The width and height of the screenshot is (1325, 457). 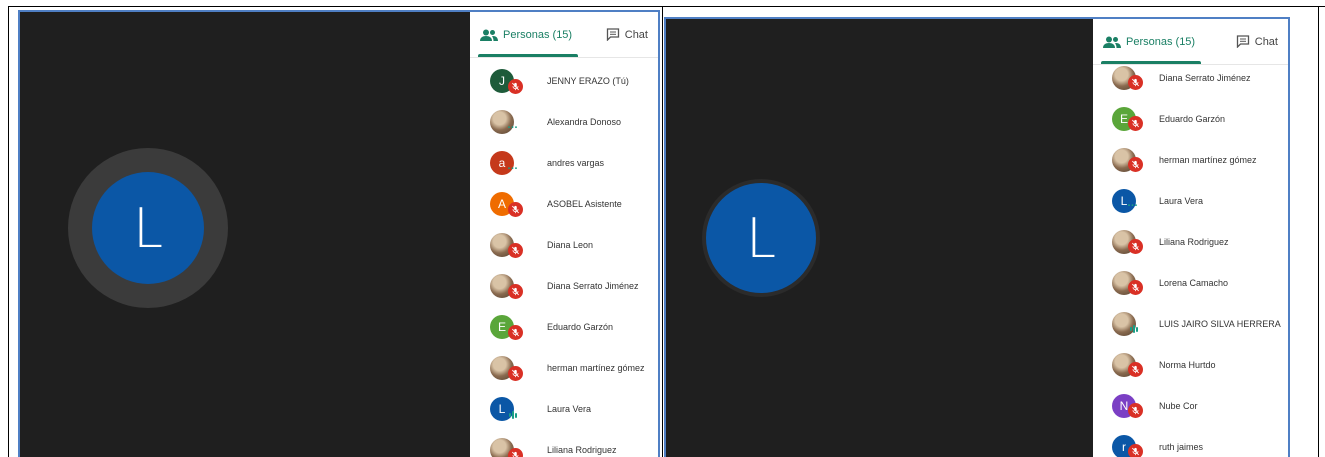 I want to click on participant-name: LUIS JAIRO SILVA HERRERA, so click(x=1220, y=323).